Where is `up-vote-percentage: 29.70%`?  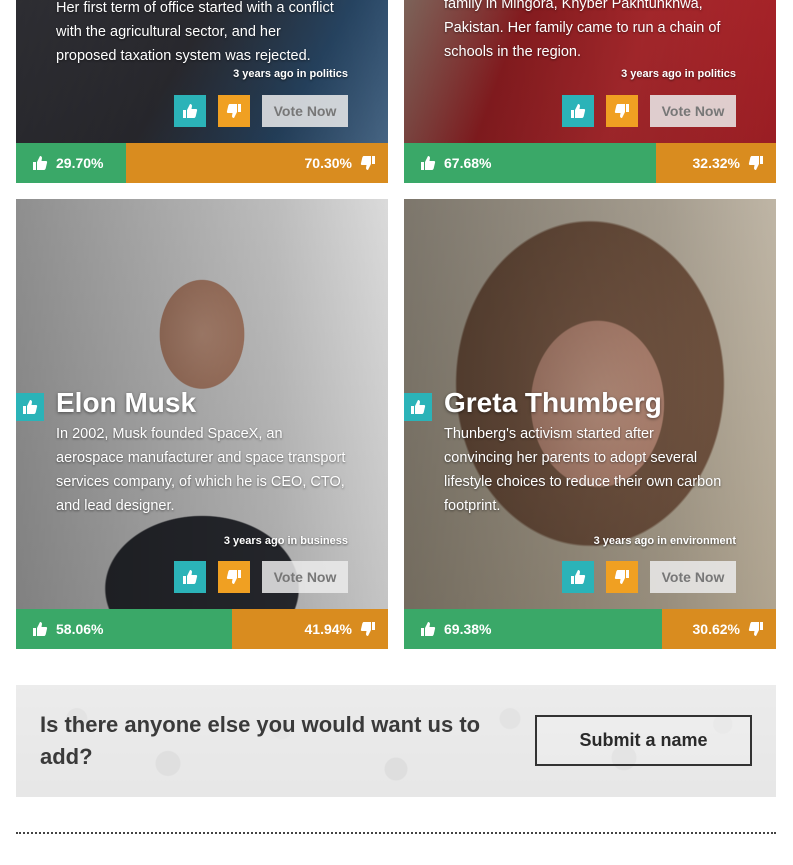 up-vote-percentage: 29.70% is located at coordinates (80, 163).